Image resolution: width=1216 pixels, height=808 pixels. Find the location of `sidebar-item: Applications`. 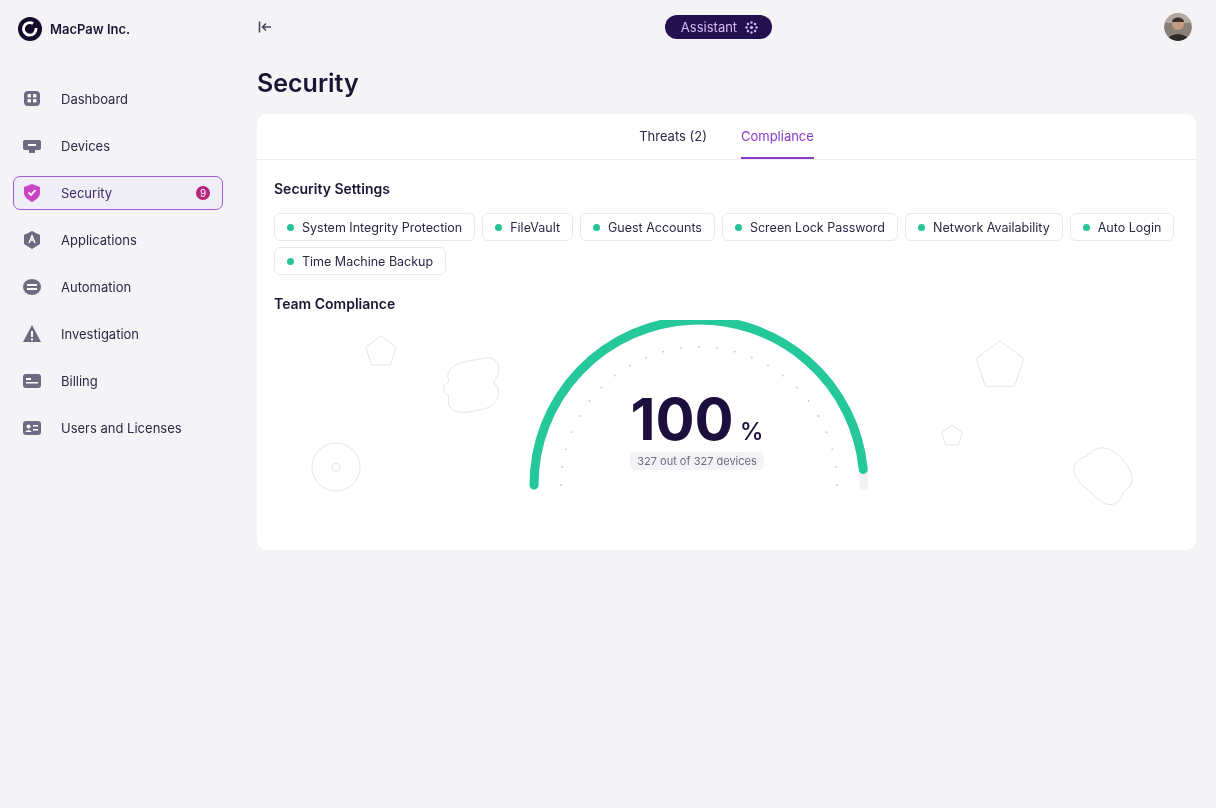

sidebar-item: Applications is located at coordinates (118, 240).